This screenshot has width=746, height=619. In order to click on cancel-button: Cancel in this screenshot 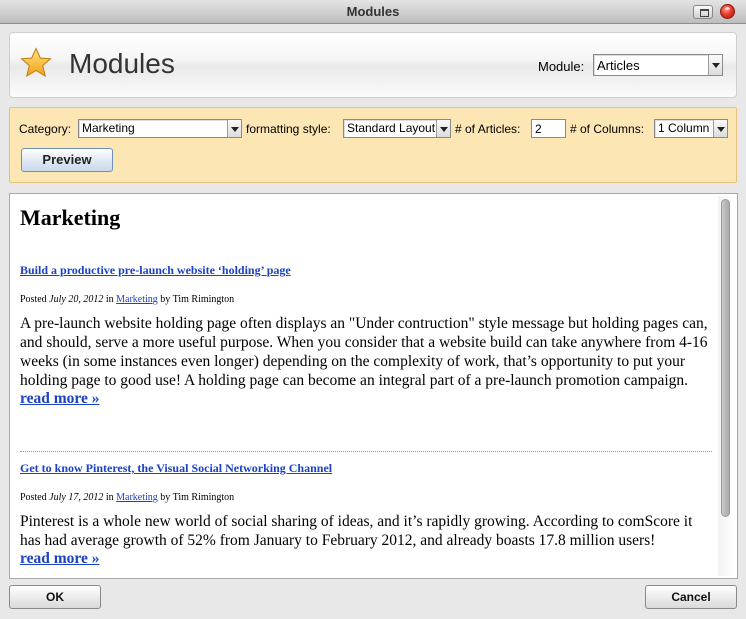, I will do `click(691, 597)`.